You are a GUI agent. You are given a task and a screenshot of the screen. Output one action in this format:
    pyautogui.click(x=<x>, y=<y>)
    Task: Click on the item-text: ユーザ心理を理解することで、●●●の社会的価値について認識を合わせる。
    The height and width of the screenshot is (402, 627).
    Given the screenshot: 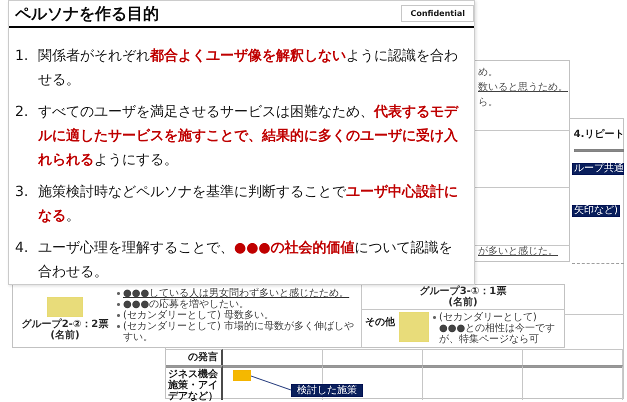 What is the action you would take?
    pyautogui.click(x=246, y=260)
    